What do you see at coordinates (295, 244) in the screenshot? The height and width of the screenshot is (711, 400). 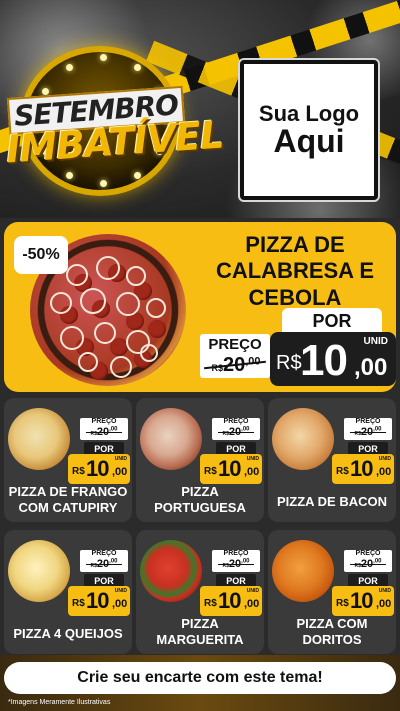 I see `featured-name-line: PIZZA DE` at bounding box center [295, 244].